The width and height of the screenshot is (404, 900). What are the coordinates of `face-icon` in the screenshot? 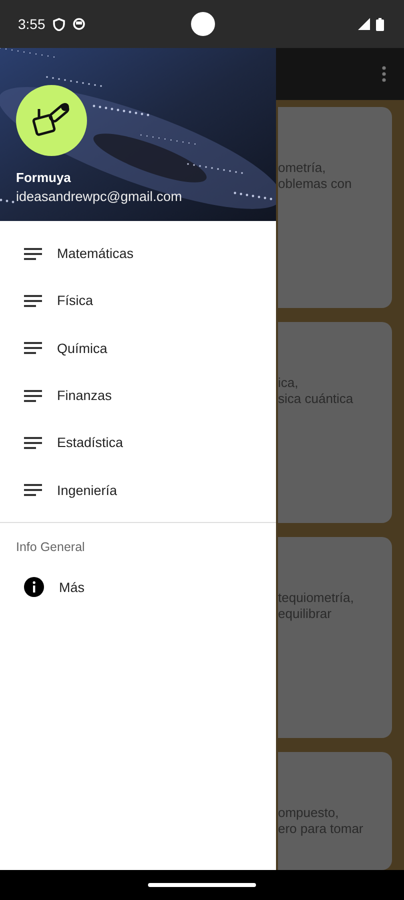 It's located at (79, 24).